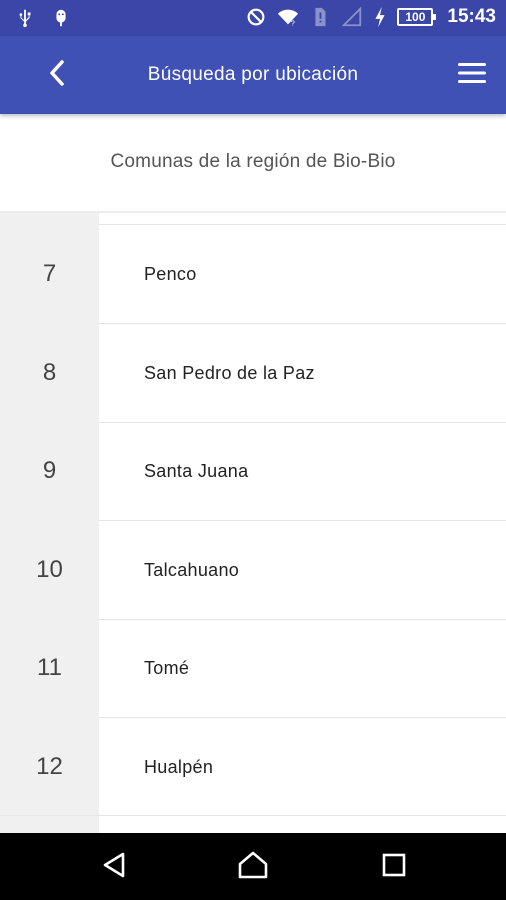 The width and height of the screenshot is (506, 900). What do you see at coordinates (253, 471) in the screenshot?
I see `list-item: 9 Santa Juana` at bounding box center [253, 471].